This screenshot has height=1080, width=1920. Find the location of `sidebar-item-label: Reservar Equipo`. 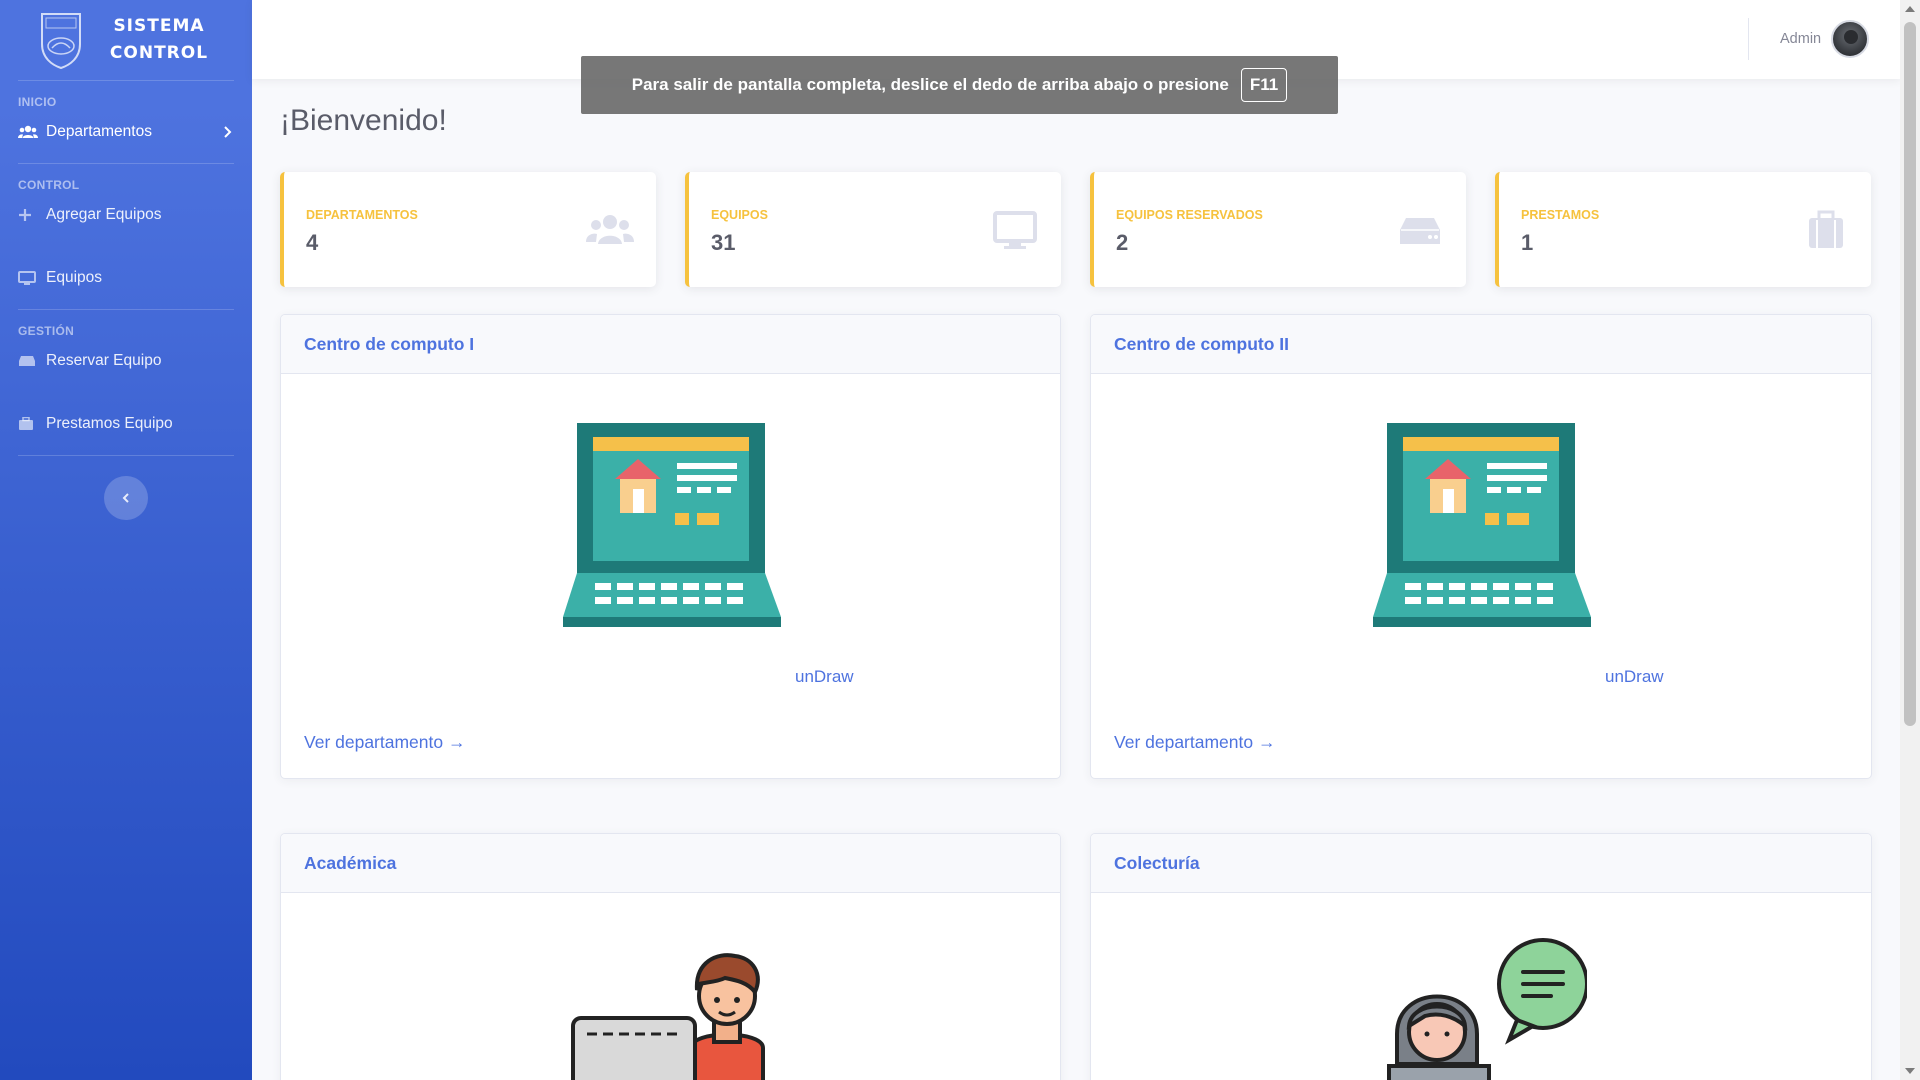

sidebar-item-label: Reservar Equipo is located at coordinates (104, 360).